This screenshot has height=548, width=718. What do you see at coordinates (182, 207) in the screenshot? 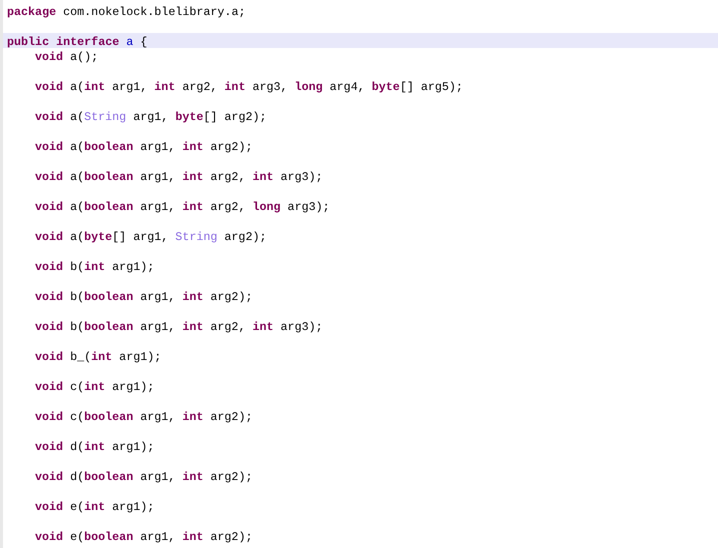
I see `code-line: void a(boolean arg1, int arg2, long arg3);` at bounding box center [182, 207].